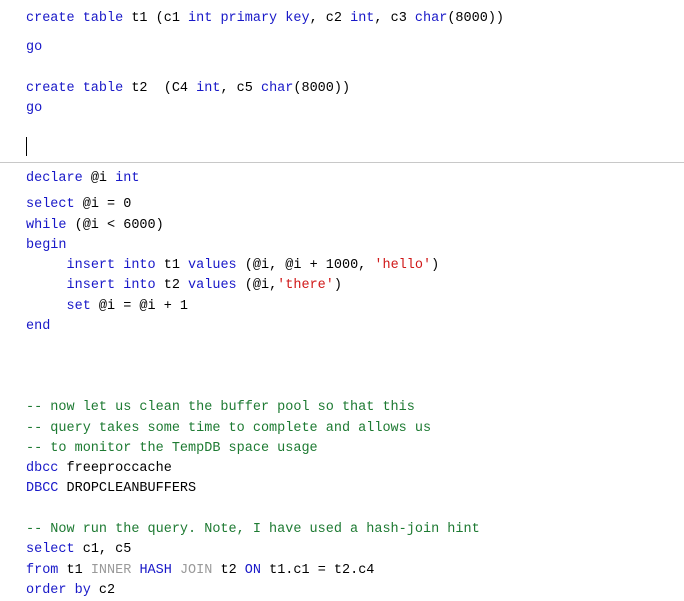 Image resolution: width=684 pixels, height=601 pixels. I want to click on code-line: while (@i < 6000), so click(355, 226).